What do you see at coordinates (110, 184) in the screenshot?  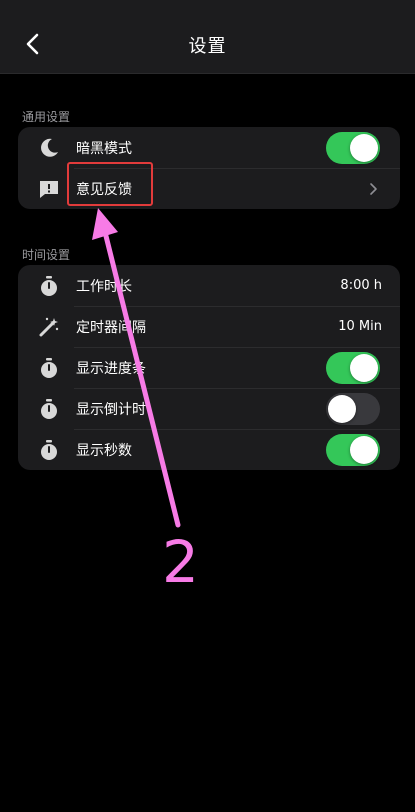 I see `highlight-box` at bounding box center [110, 184].